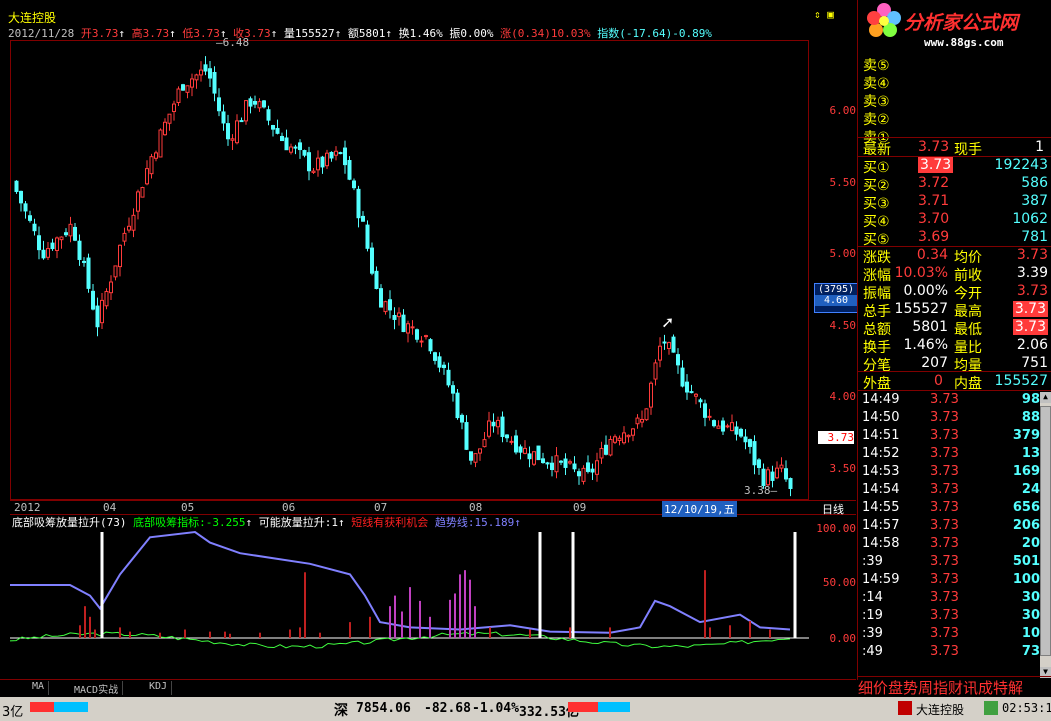 This screenshot has width=1051, height=721. What do you see at coordinates (39, 688) in the screenshot?
I see `tab-ma: MA` at bounding box center [39, 688].